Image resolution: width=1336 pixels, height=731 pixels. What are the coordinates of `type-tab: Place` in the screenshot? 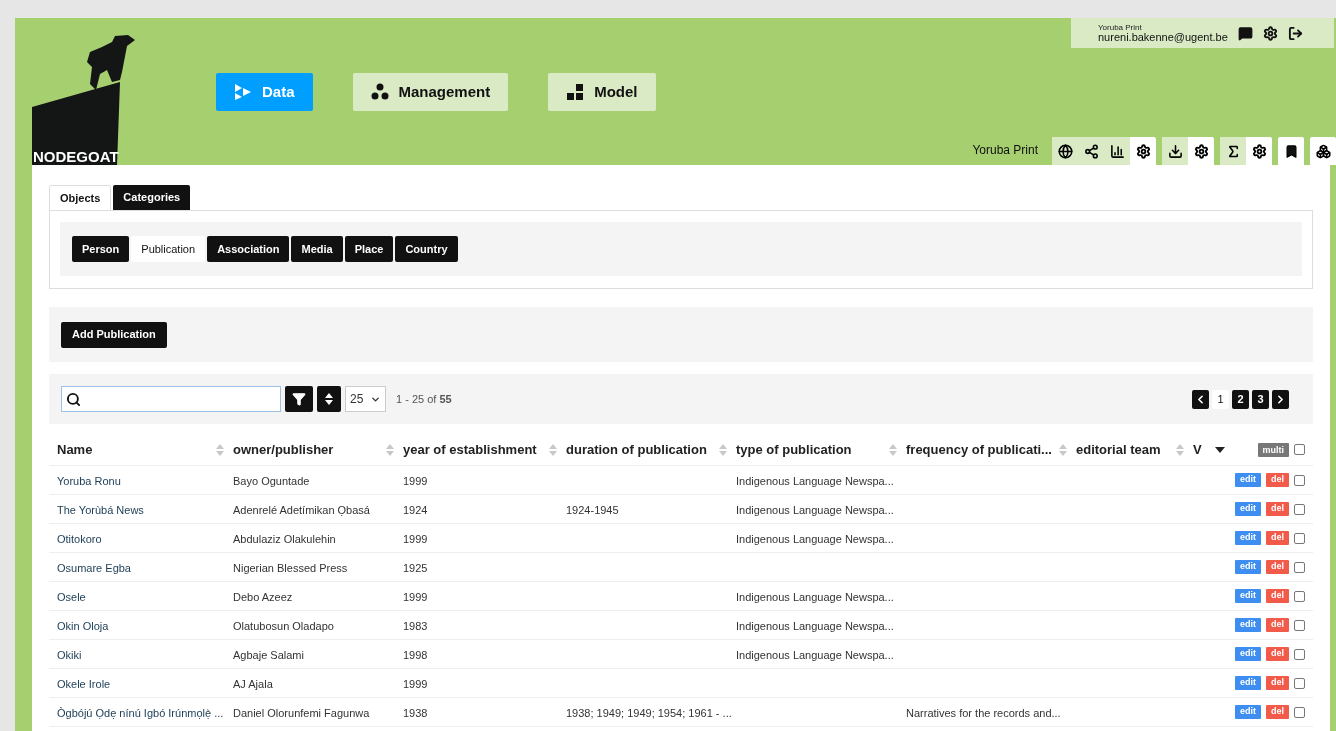 It's located at (369, 249).